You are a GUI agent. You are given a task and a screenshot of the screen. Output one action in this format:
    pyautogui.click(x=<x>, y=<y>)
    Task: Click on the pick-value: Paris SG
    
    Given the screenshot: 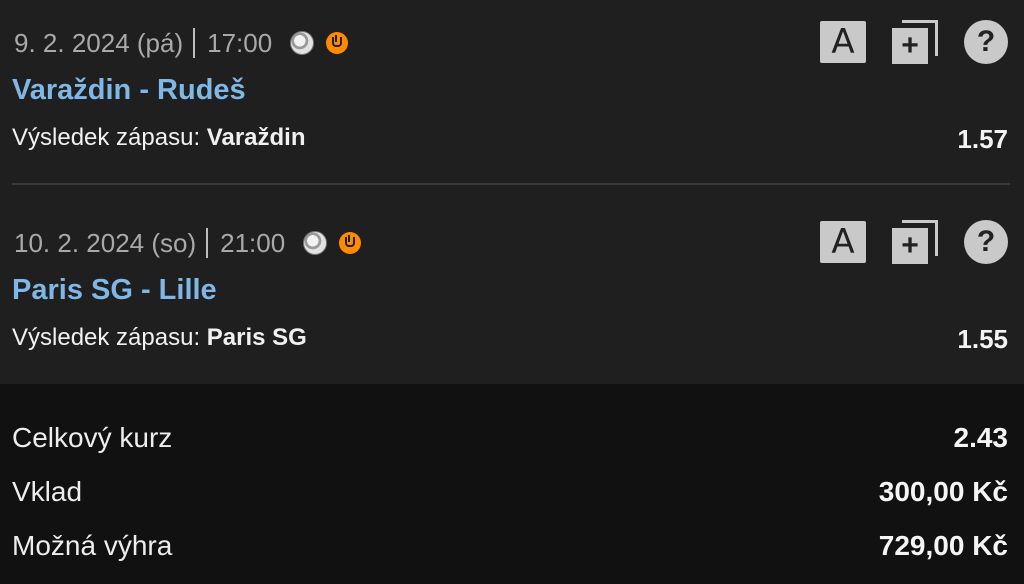 What is the action you would take?
    pyautogui.click(x=256, y=337)
    